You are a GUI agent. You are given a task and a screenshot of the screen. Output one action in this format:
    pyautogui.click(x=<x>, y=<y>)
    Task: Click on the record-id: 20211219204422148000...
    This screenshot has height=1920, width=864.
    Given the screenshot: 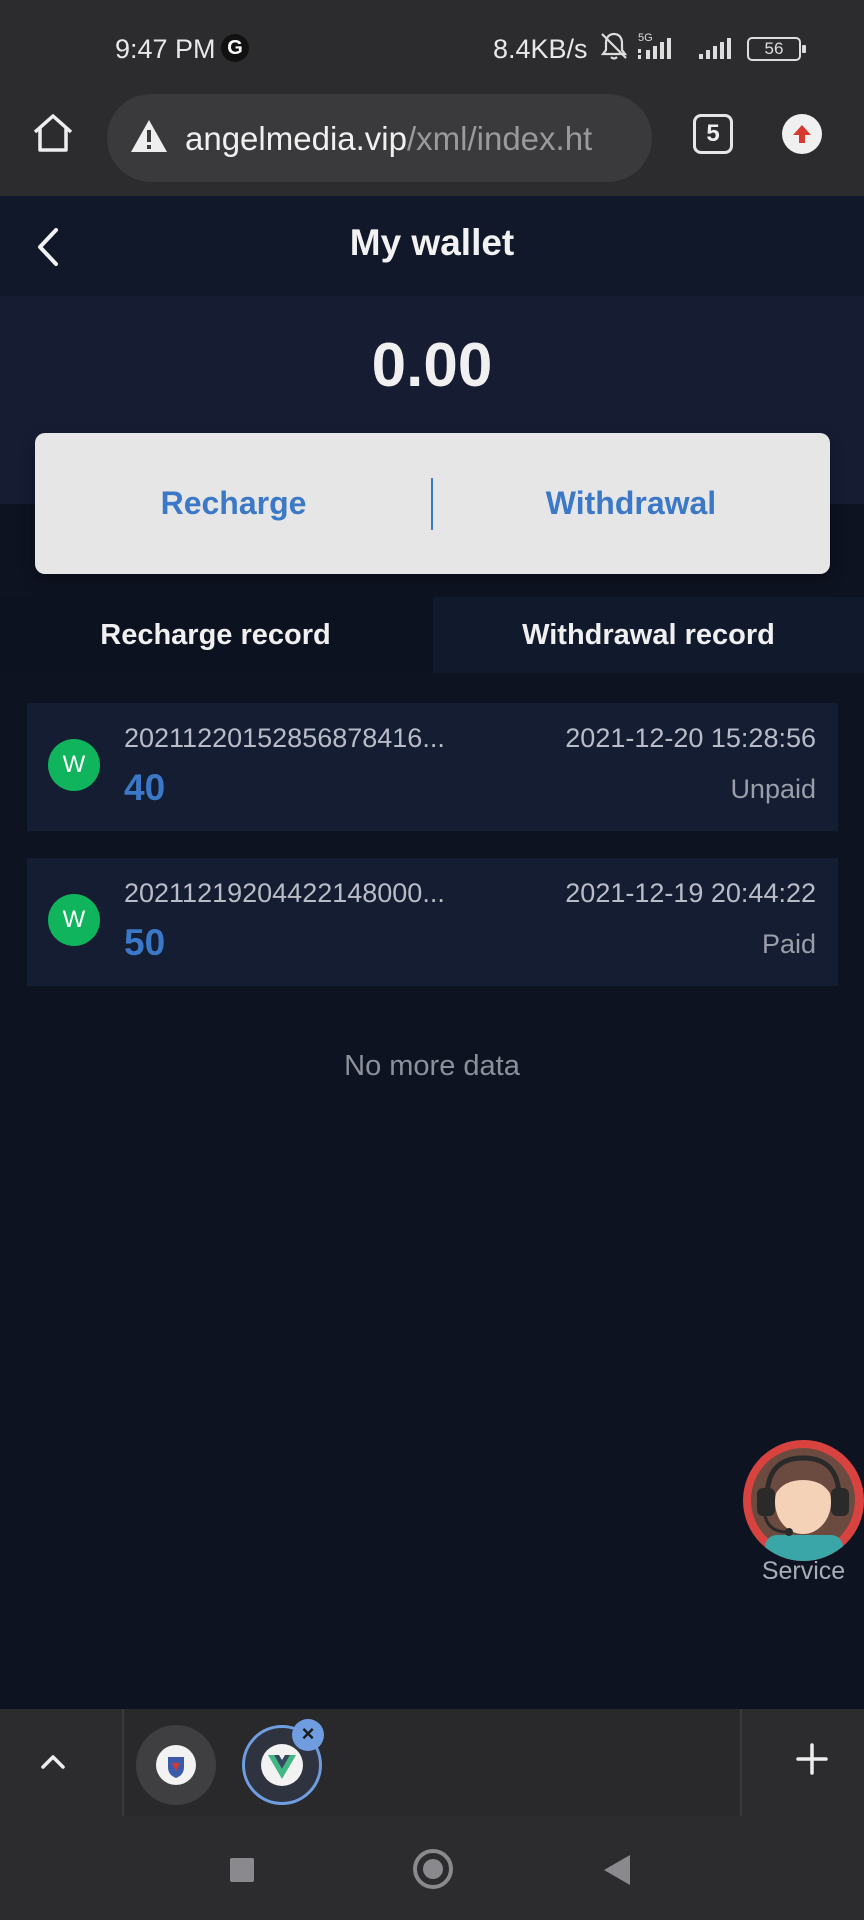 What is the action you would take?
    pyautogui.click(x=284, y=893)
    